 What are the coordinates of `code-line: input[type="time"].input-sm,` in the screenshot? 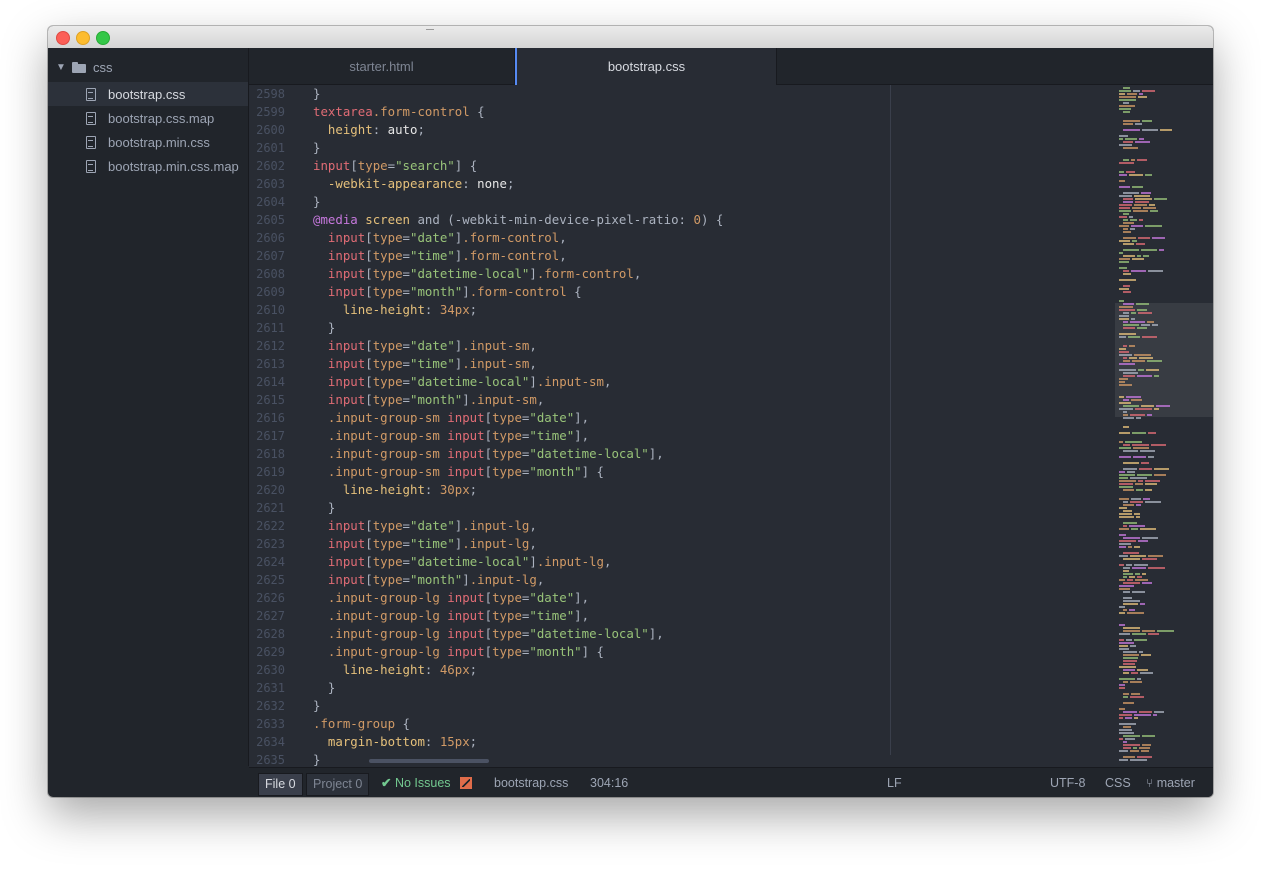 It's located at (425, 364).